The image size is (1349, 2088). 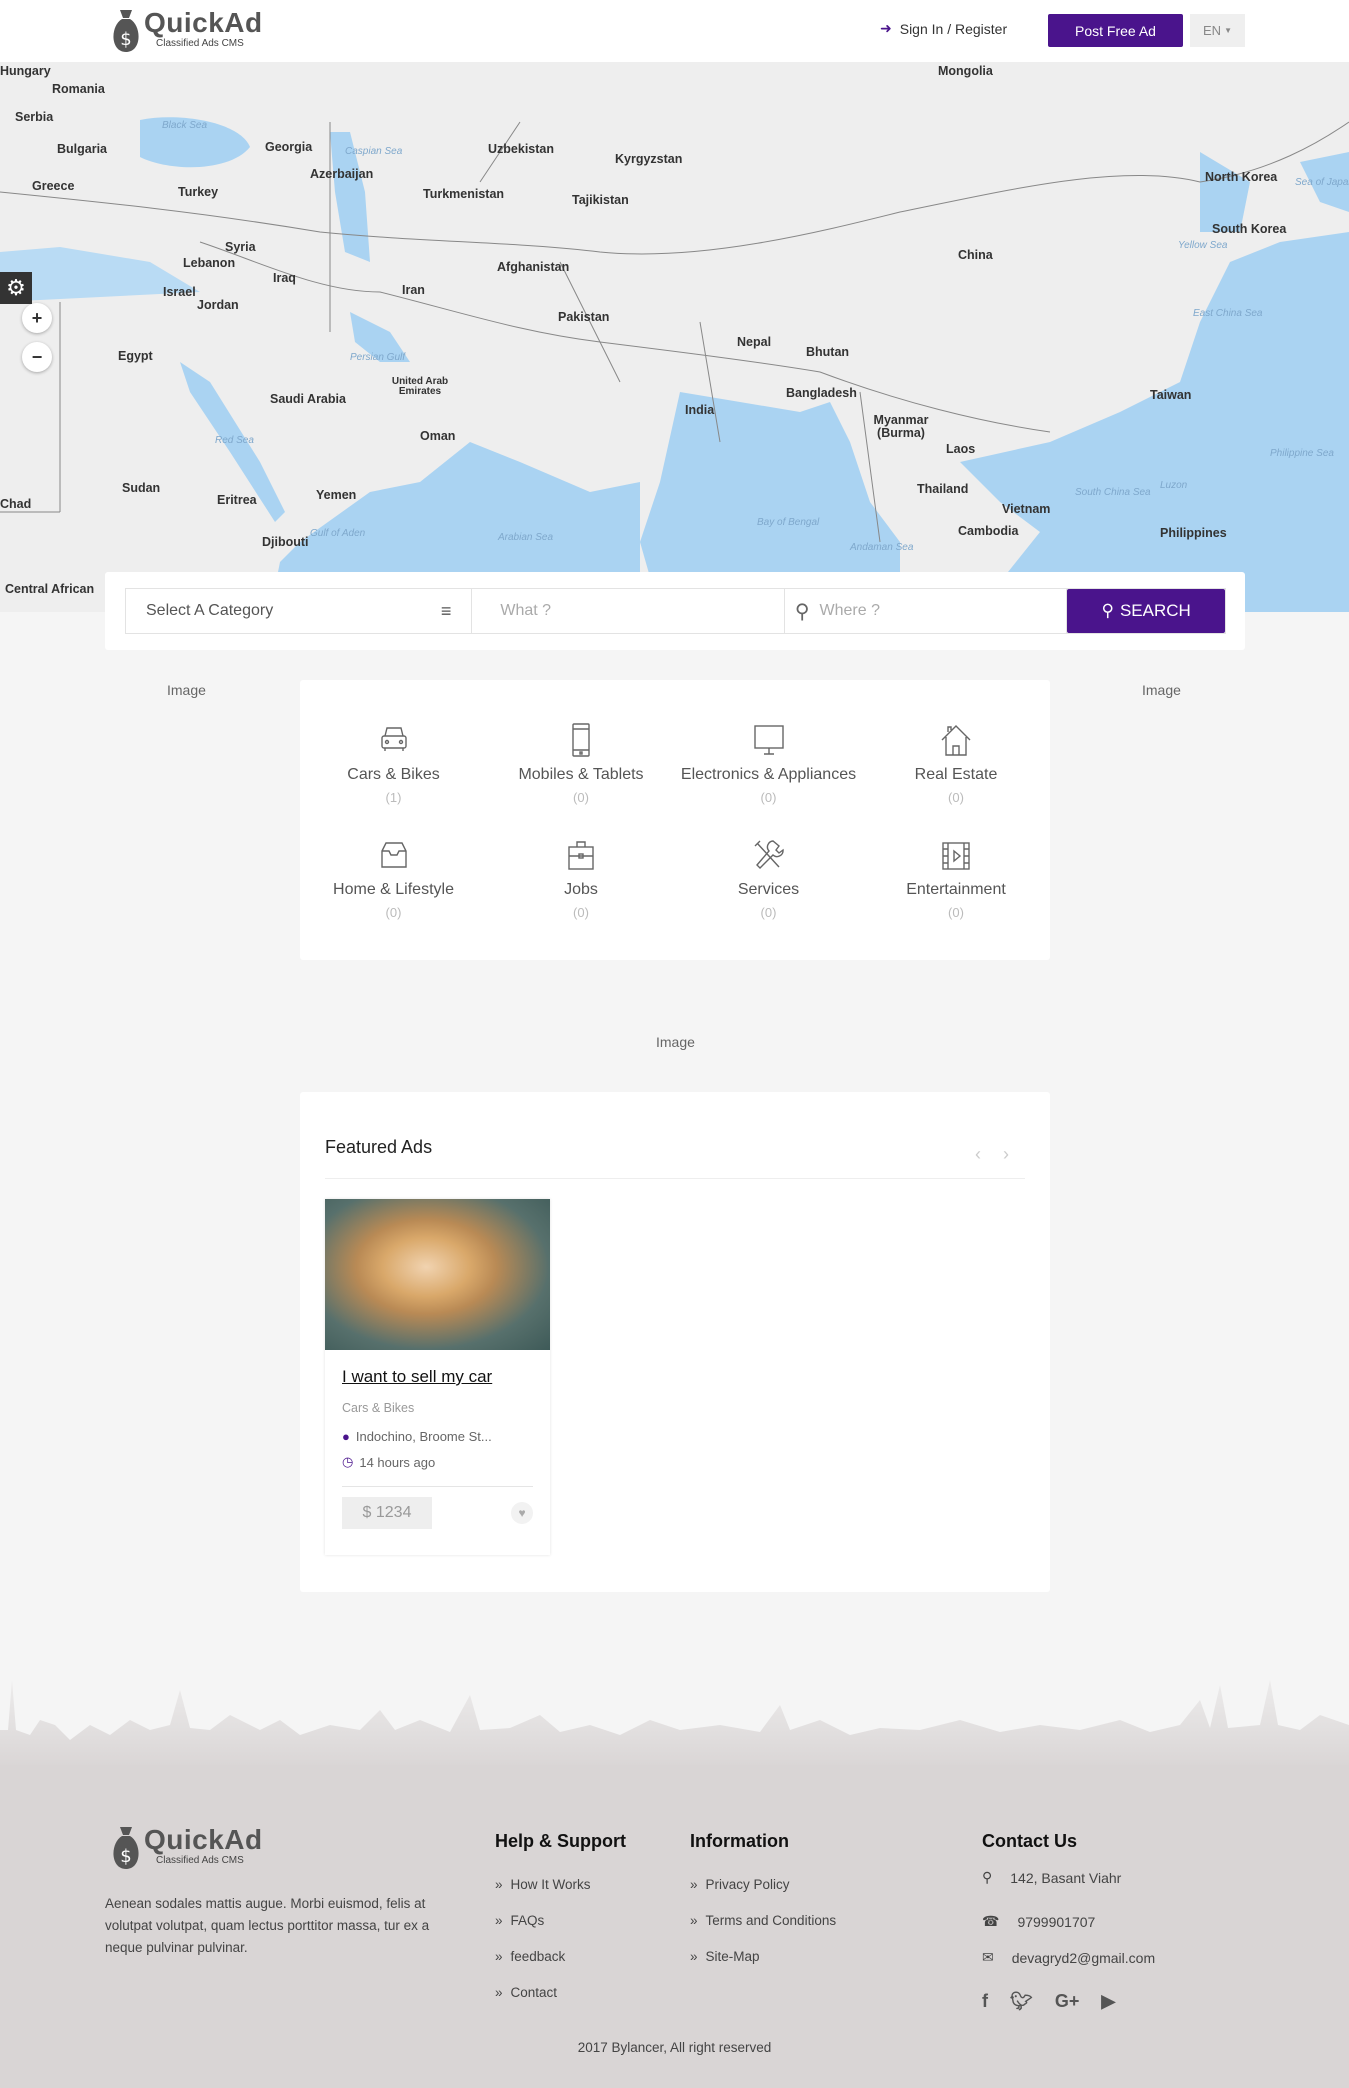 I want to click on category-item: Mobiles & Tablets (0), so click(x=581, y=763).